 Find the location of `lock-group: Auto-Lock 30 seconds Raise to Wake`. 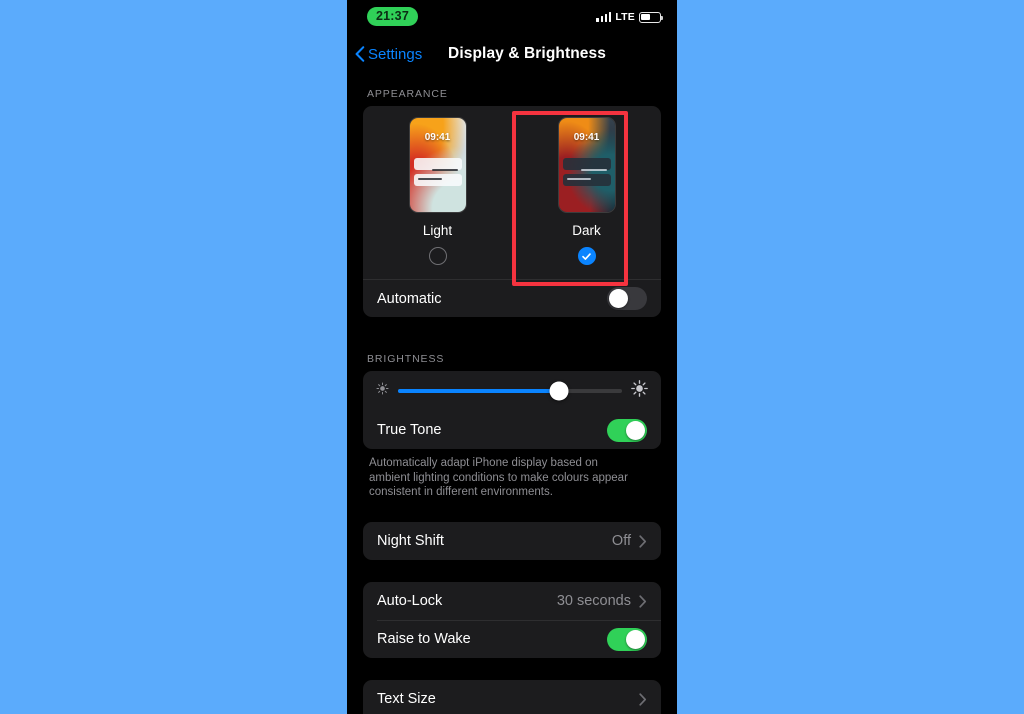

lock-group: Auto-Lock 30 seconds Raise to Wake is located at coordinates (512, 620).